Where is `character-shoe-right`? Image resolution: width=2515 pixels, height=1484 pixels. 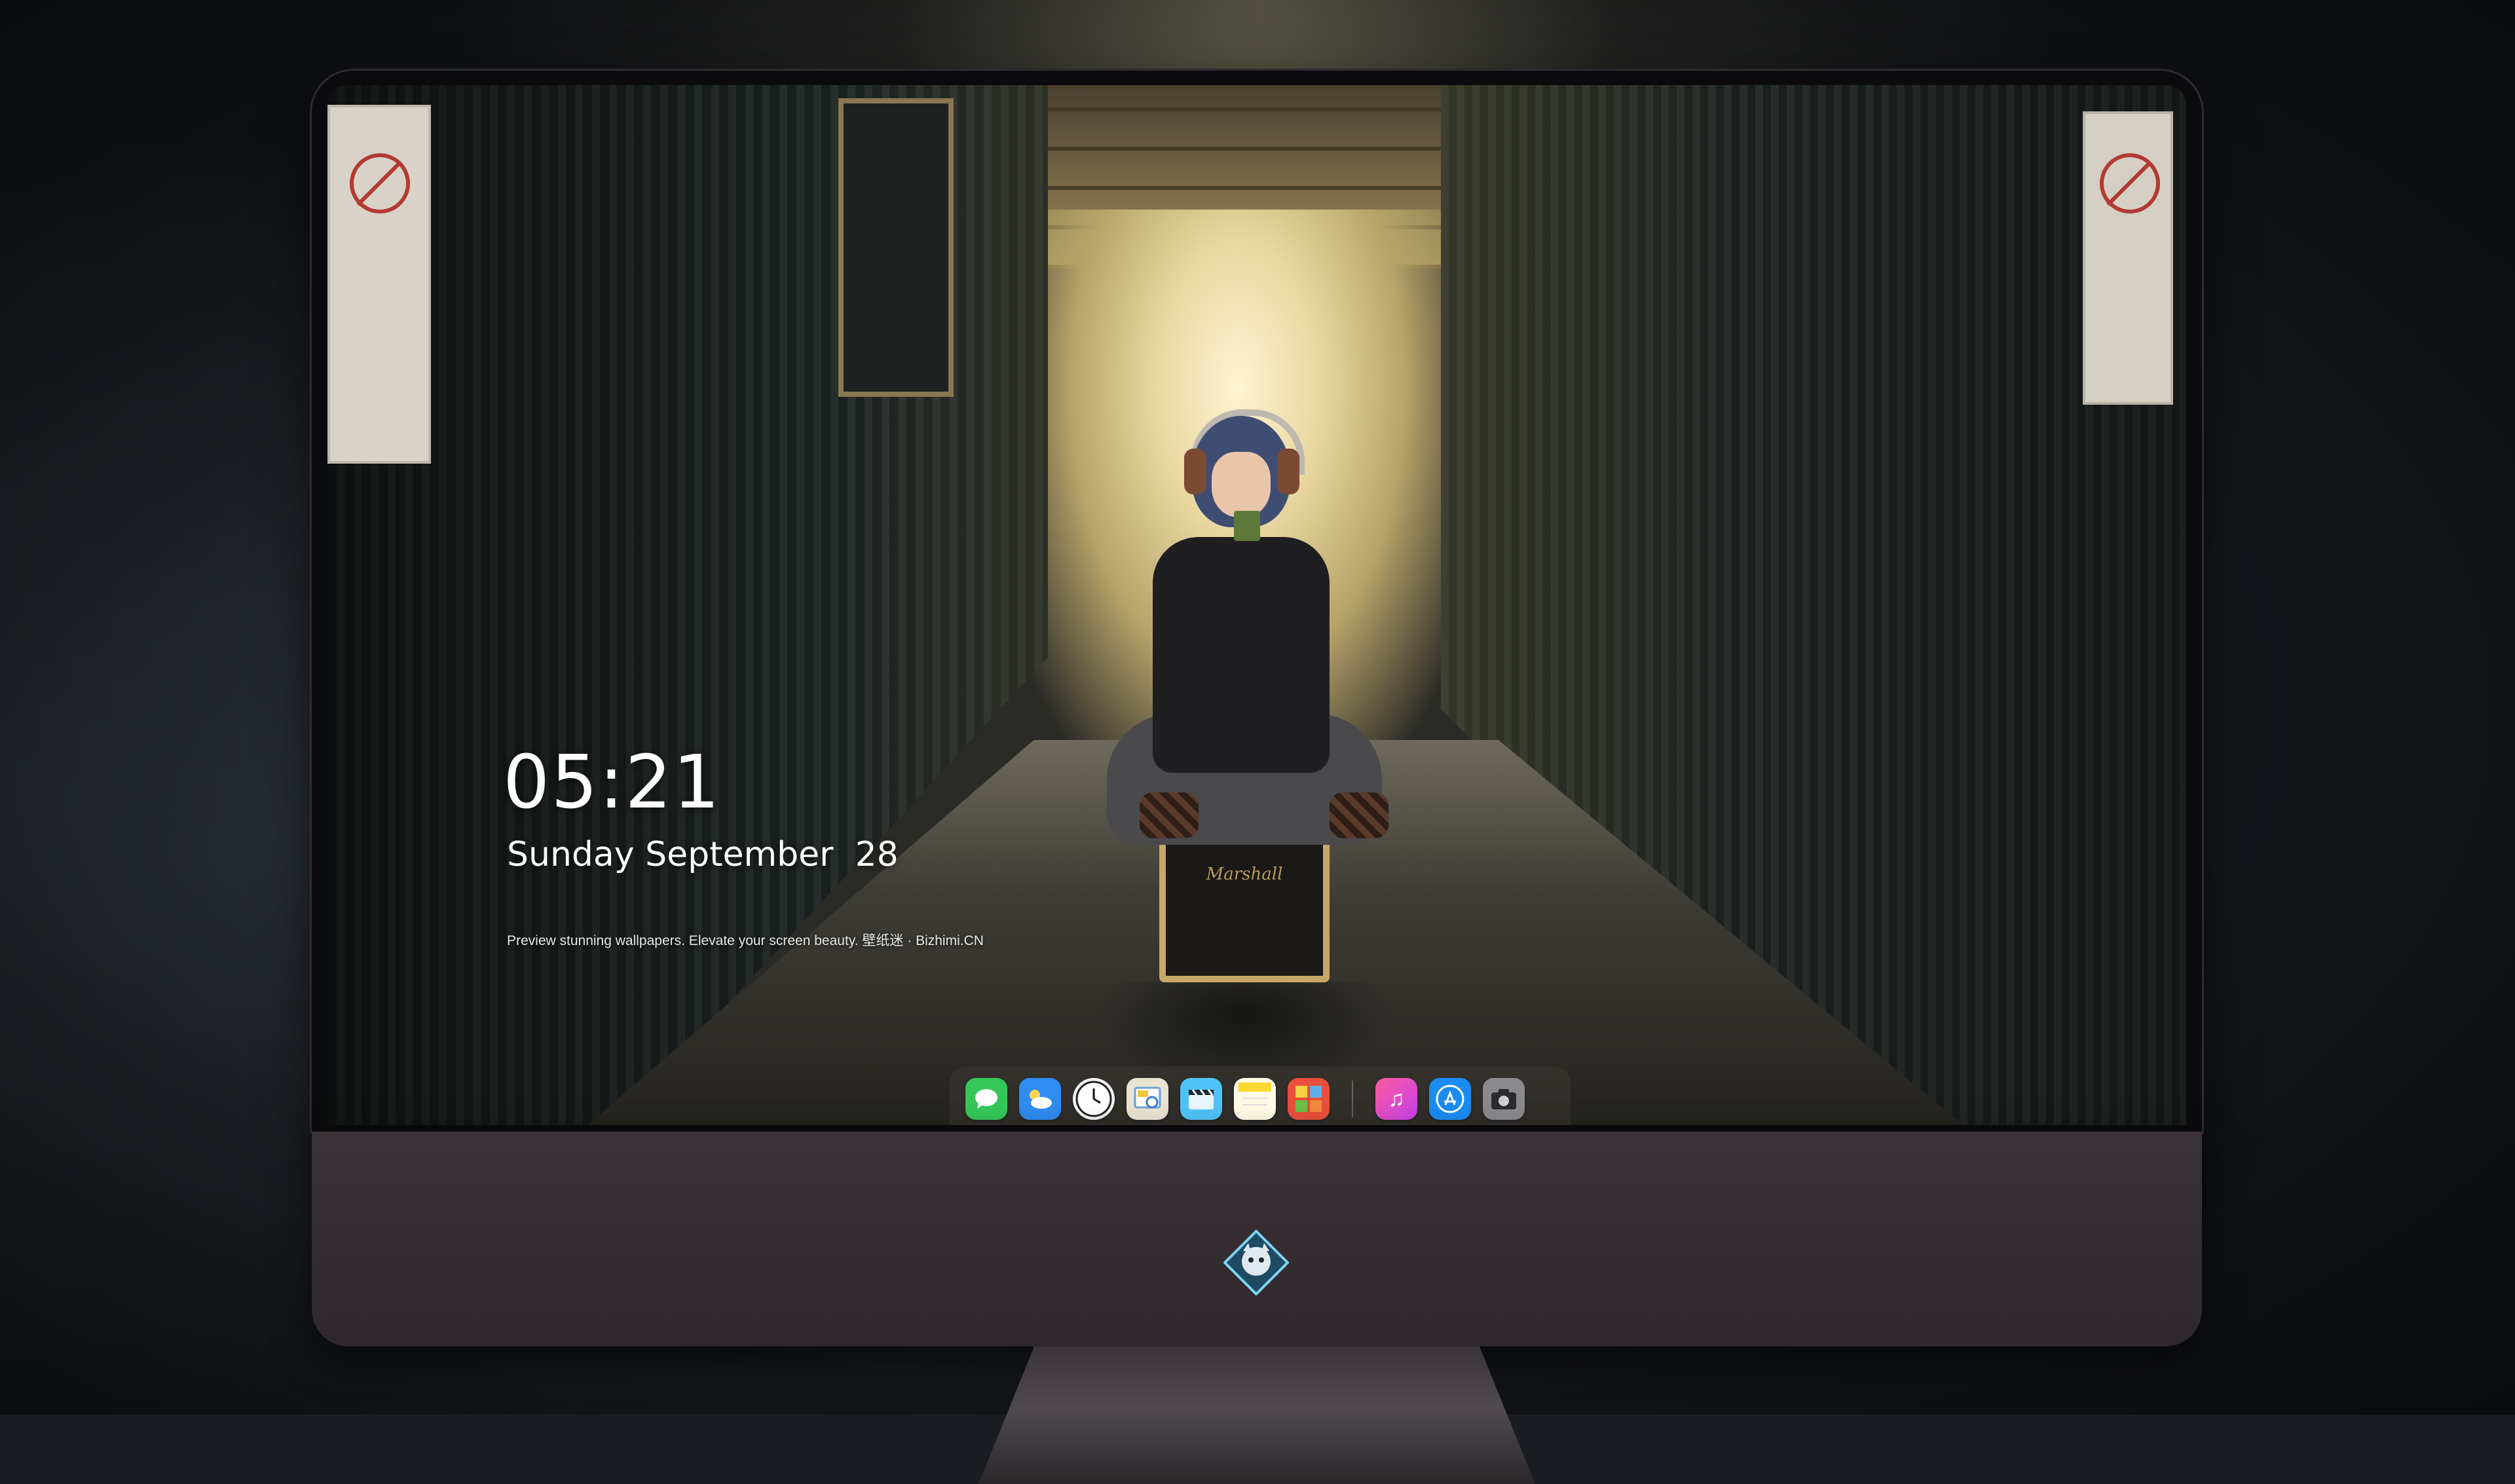
character-shoe-right is located at coordinates (1359, 815).